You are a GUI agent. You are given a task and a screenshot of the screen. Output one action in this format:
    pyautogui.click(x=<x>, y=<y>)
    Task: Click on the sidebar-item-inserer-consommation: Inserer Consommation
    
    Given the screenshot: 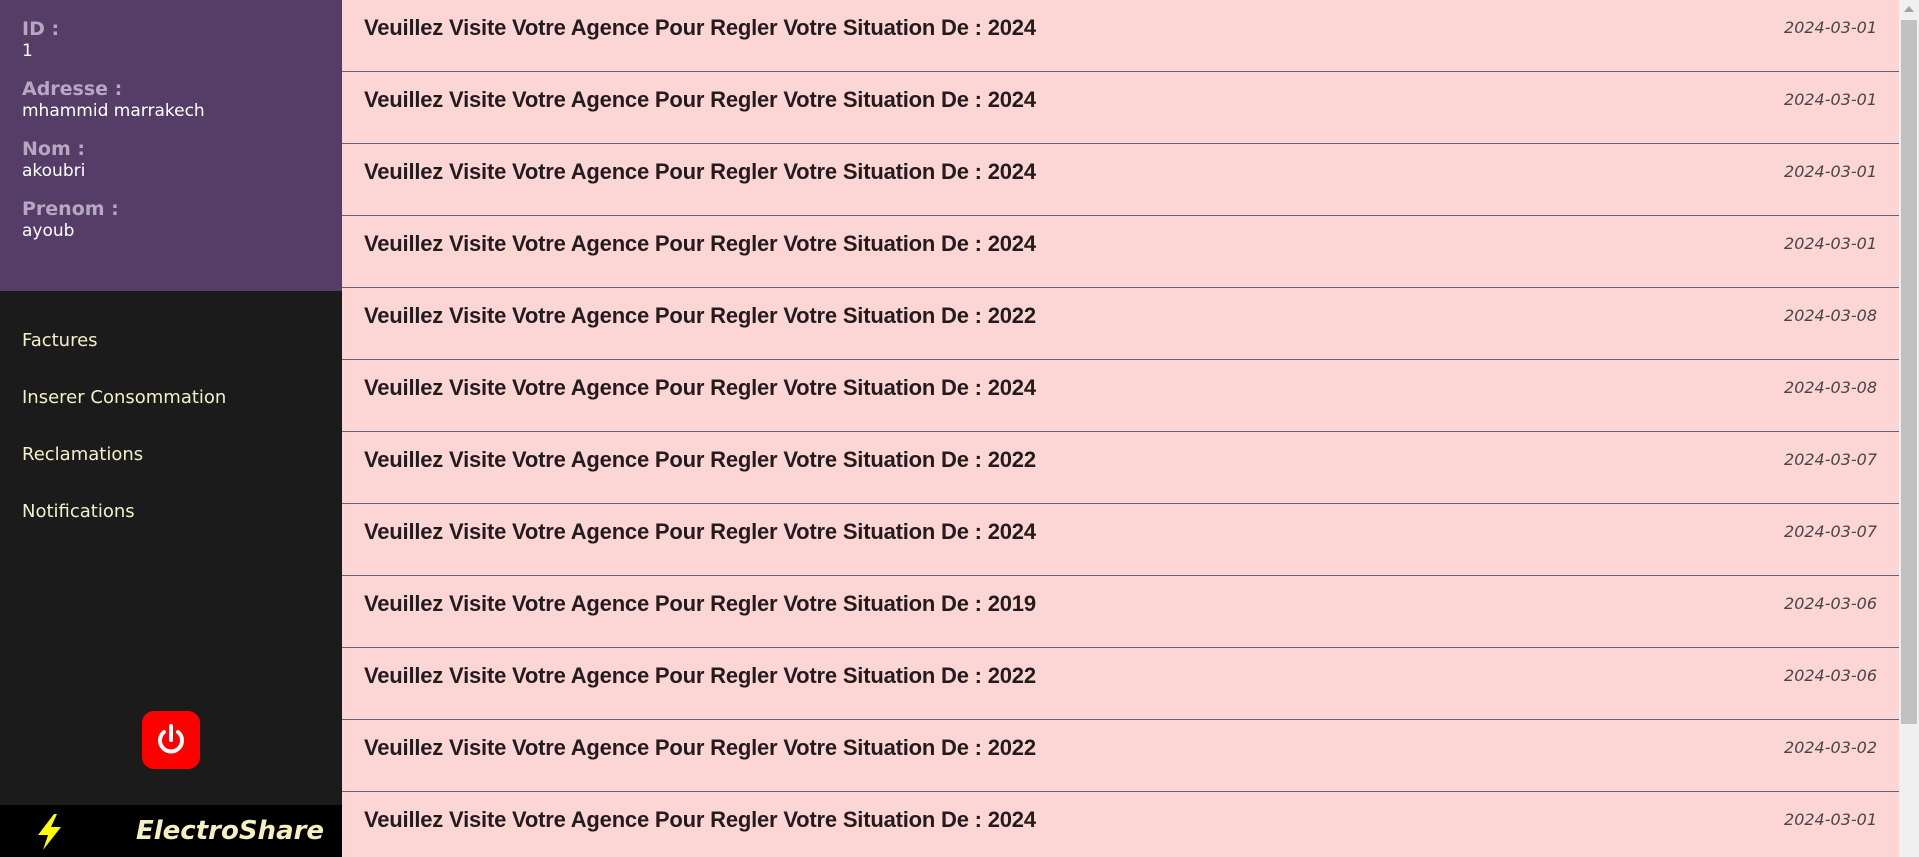 What is the action you would take?
    pyautogui.click(x=171, y=403)
    